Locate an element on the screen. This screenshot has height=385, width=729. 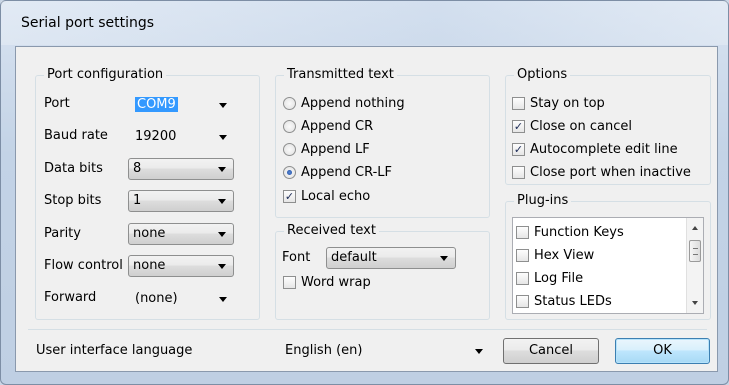
close-port-when-inactive-checkbox: Close port when inactive is located at coordinates (601, 172).